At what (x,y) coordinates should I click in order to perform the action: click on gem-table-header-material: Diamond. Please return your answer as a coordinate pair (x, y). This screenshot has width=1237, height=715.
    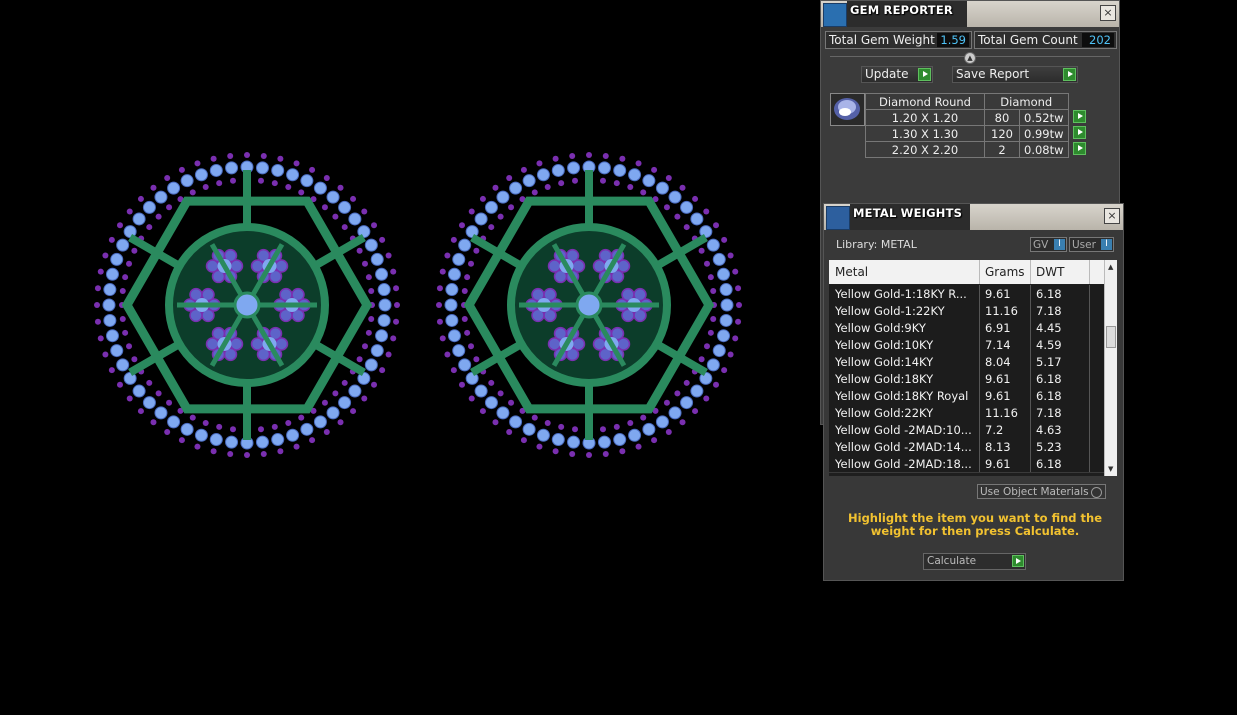
    Looking at the image, I should click on (1026, 101).